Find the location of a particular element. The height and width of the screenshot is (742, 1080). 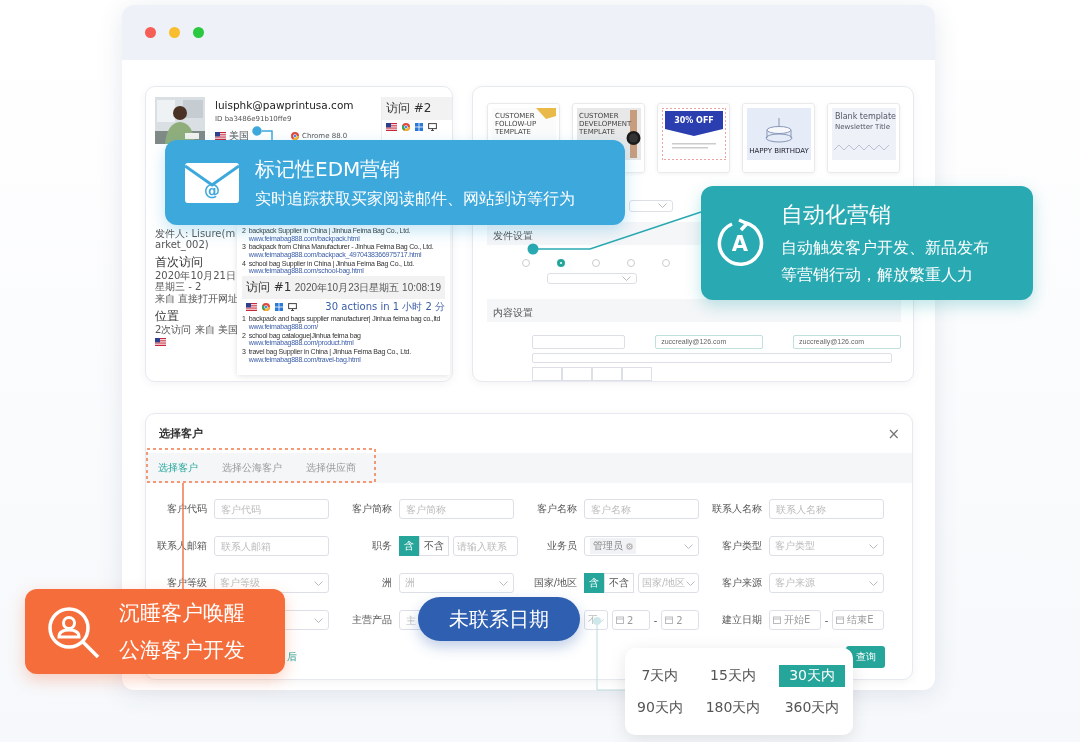

range-option: 15天内 is located at coordinates (733, 675).